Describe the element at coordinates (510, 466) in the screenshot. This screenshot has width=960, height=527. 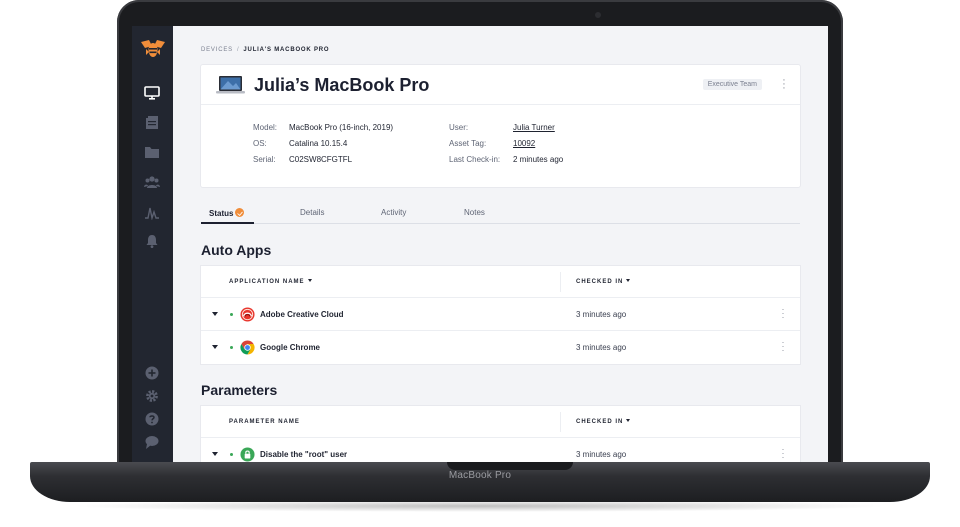
I see `laptop-notch` at that location.